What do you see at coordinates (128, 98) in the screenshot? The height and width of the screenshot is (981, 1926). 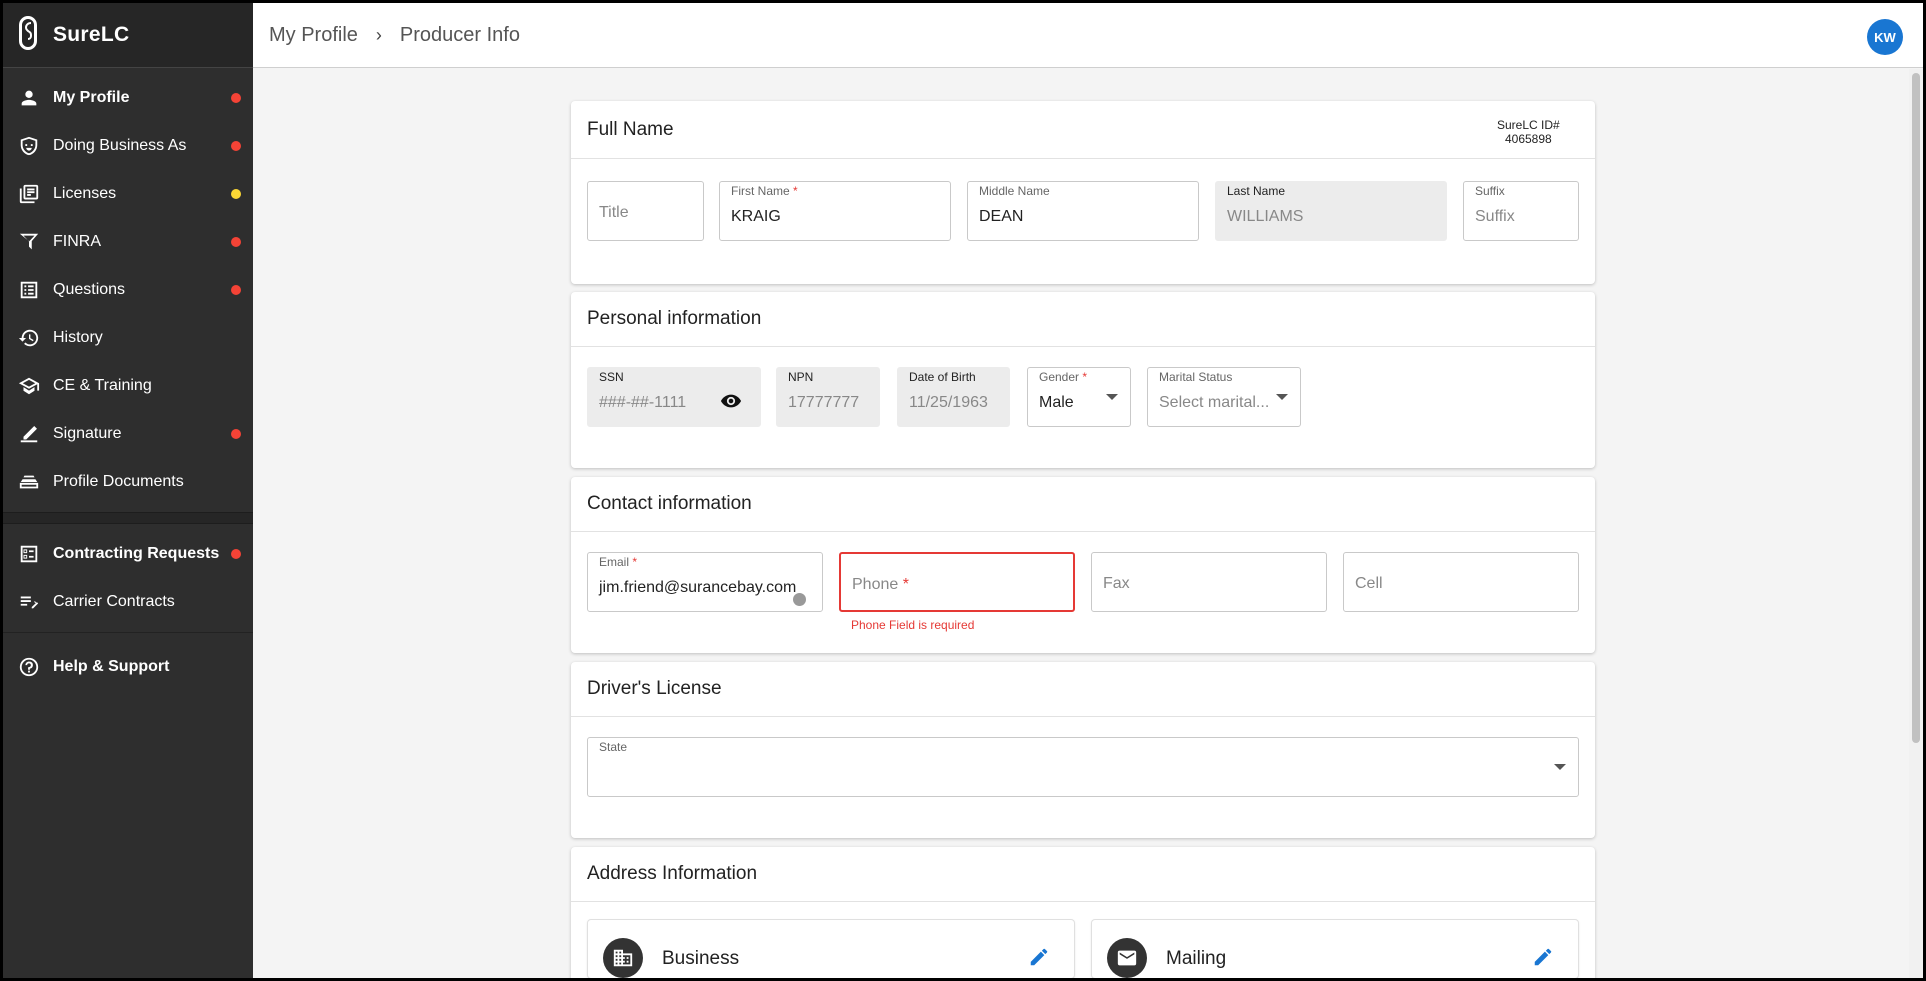 I see `sidebar-item-my-profile: My Profile` at bounding box center [128, 98].